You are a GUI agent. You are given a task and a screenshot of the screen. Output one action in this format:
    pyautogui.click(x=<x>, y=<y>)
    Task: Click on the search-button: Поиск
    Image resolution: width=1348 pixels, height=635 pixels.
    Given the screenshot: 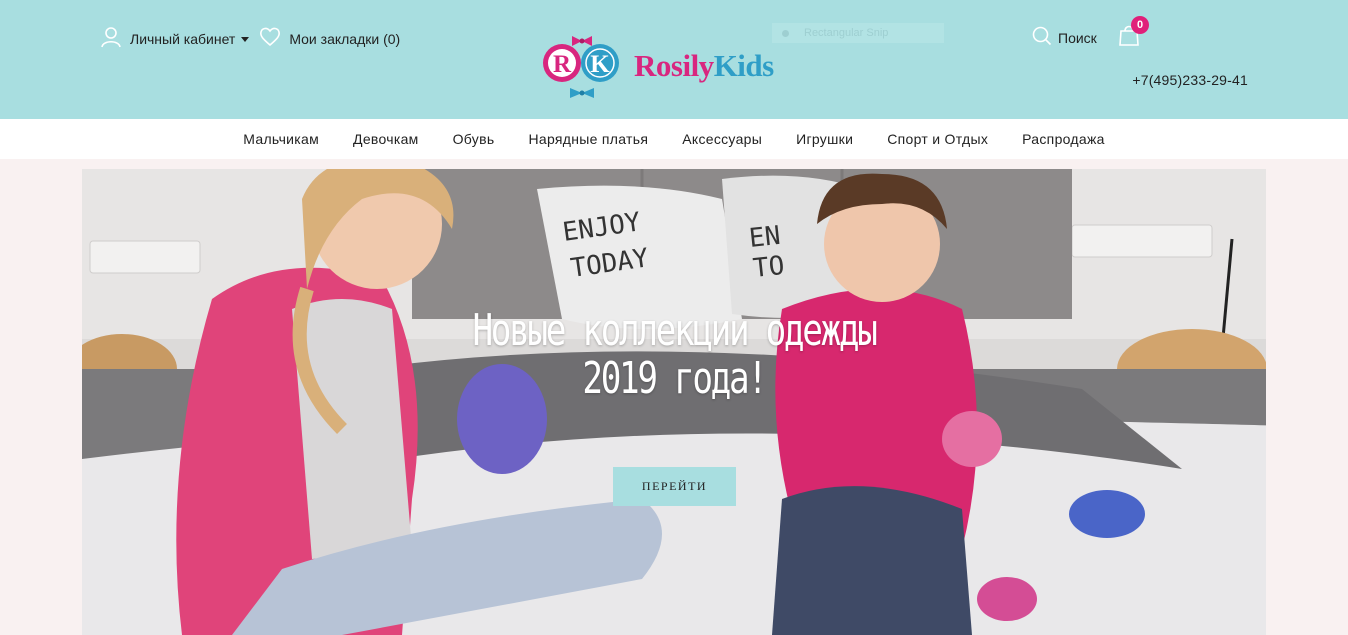 What is the action you would take?
    pyautogui.click(x=1061, y=37)
    